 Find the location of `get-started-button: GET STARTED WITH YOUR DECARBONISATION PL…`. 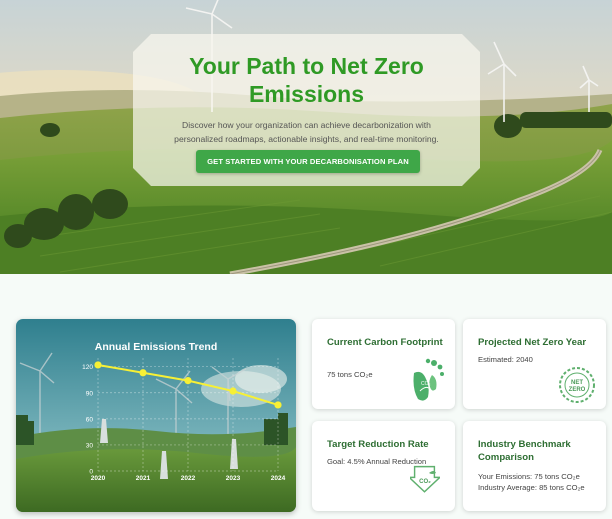

get-started-button: GET STARTED WITH YOUR DECARBONISATION PL… is located at coordinates (308, 161).